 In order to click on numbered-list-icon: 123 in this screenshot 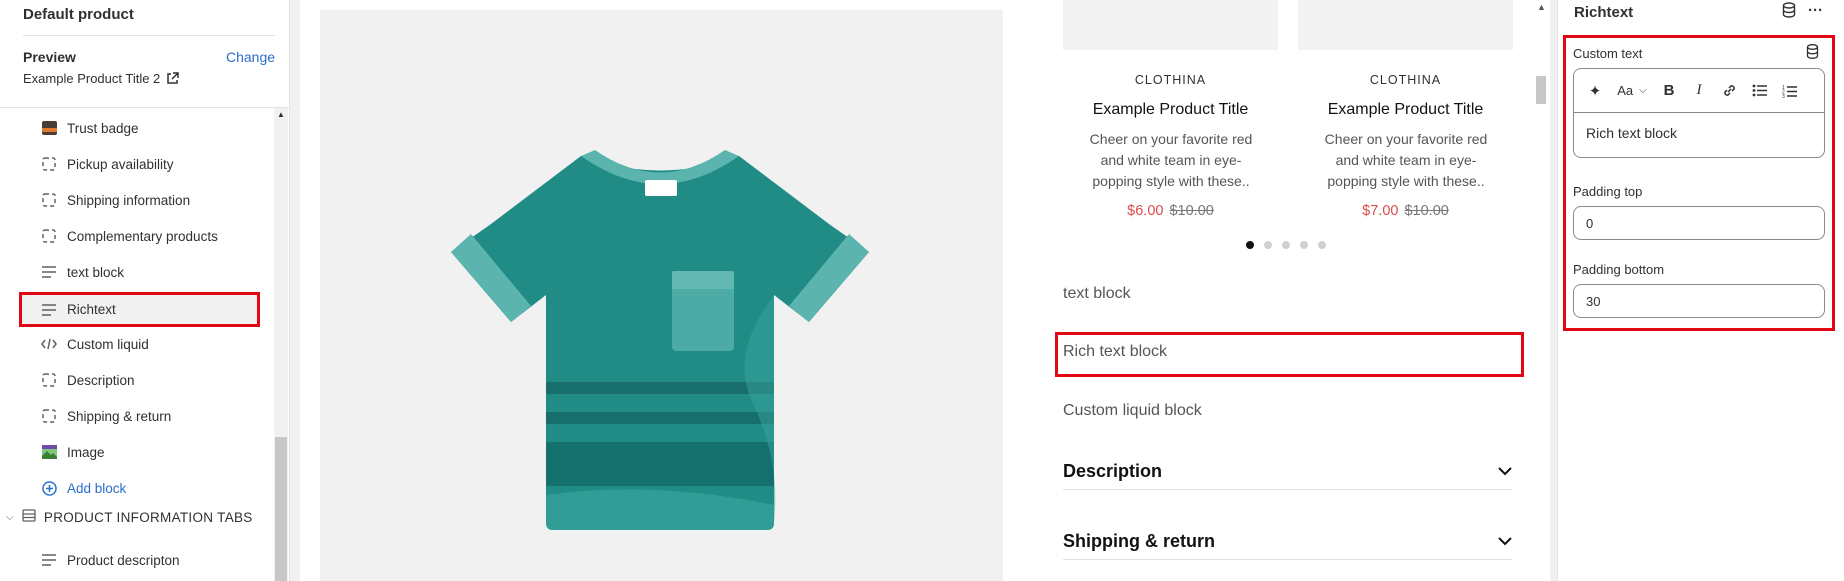, I will do `click(1789, 91)`.